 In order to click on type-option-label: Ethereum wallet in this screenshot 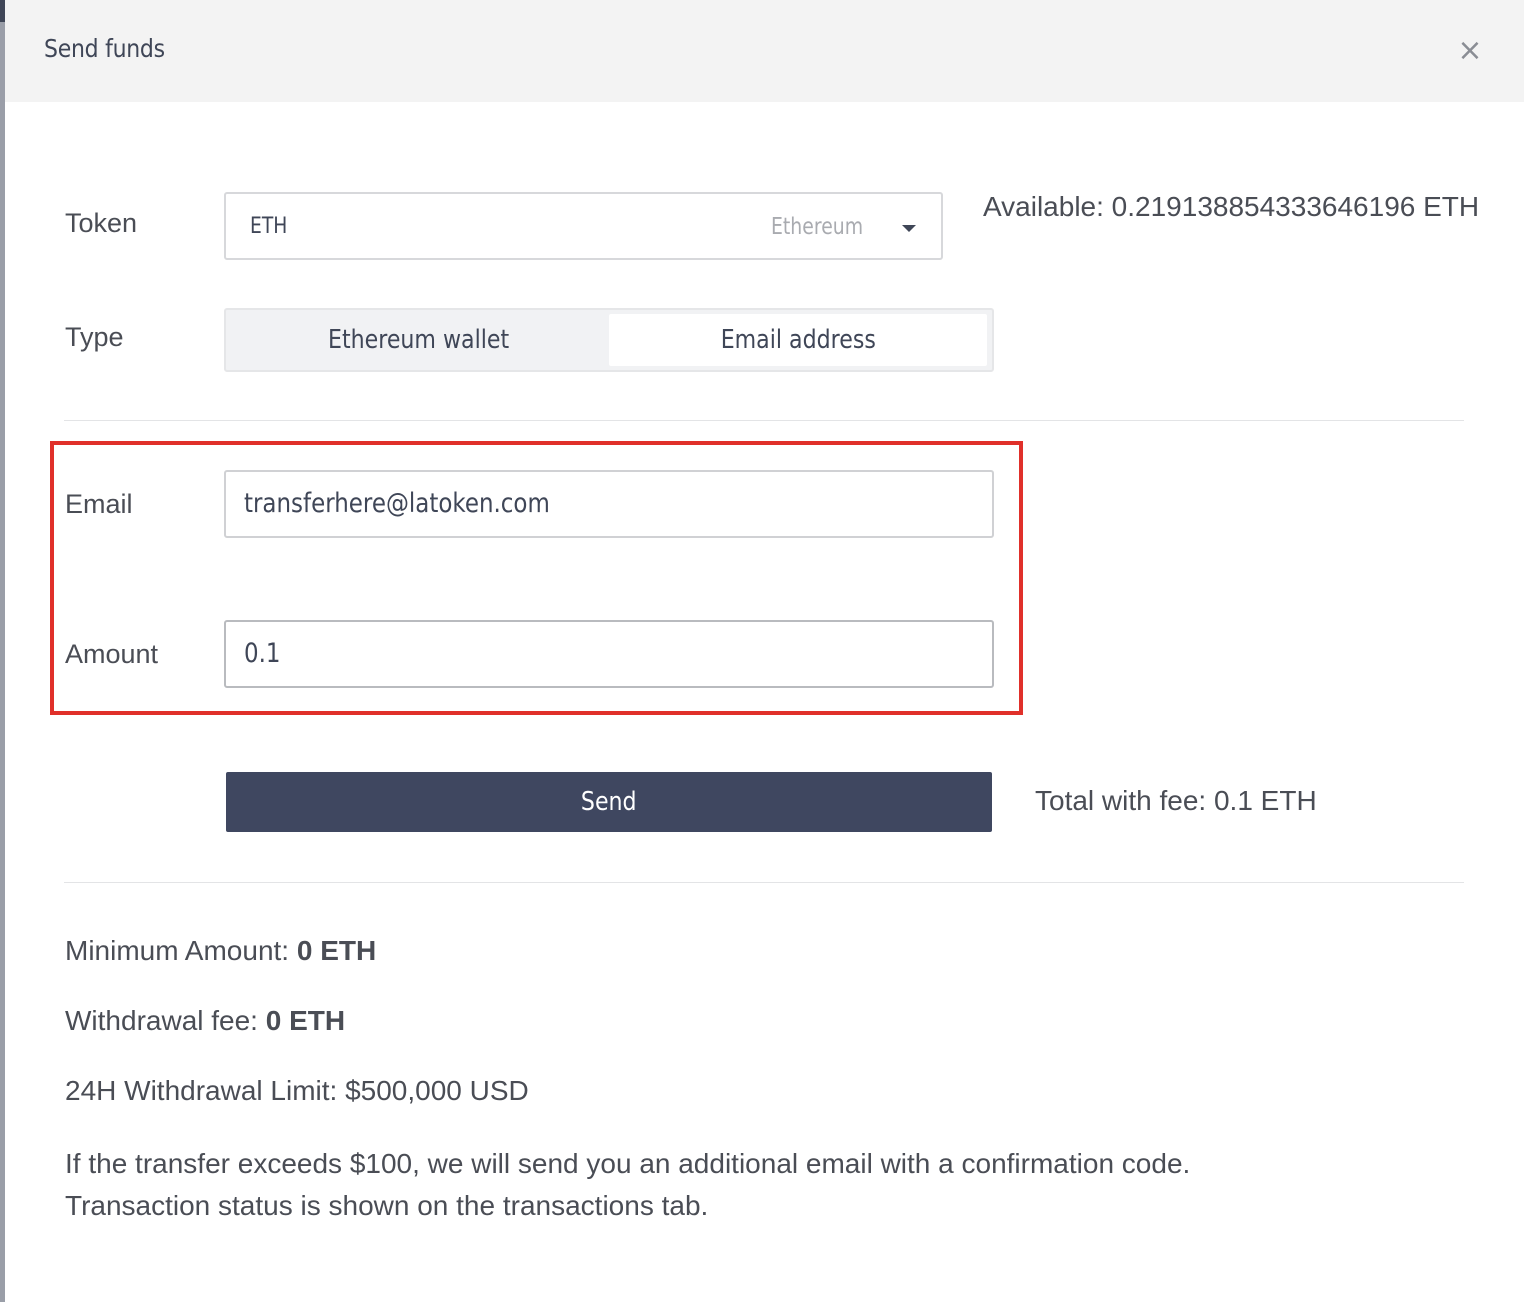, I will do `click(419, 340)`.